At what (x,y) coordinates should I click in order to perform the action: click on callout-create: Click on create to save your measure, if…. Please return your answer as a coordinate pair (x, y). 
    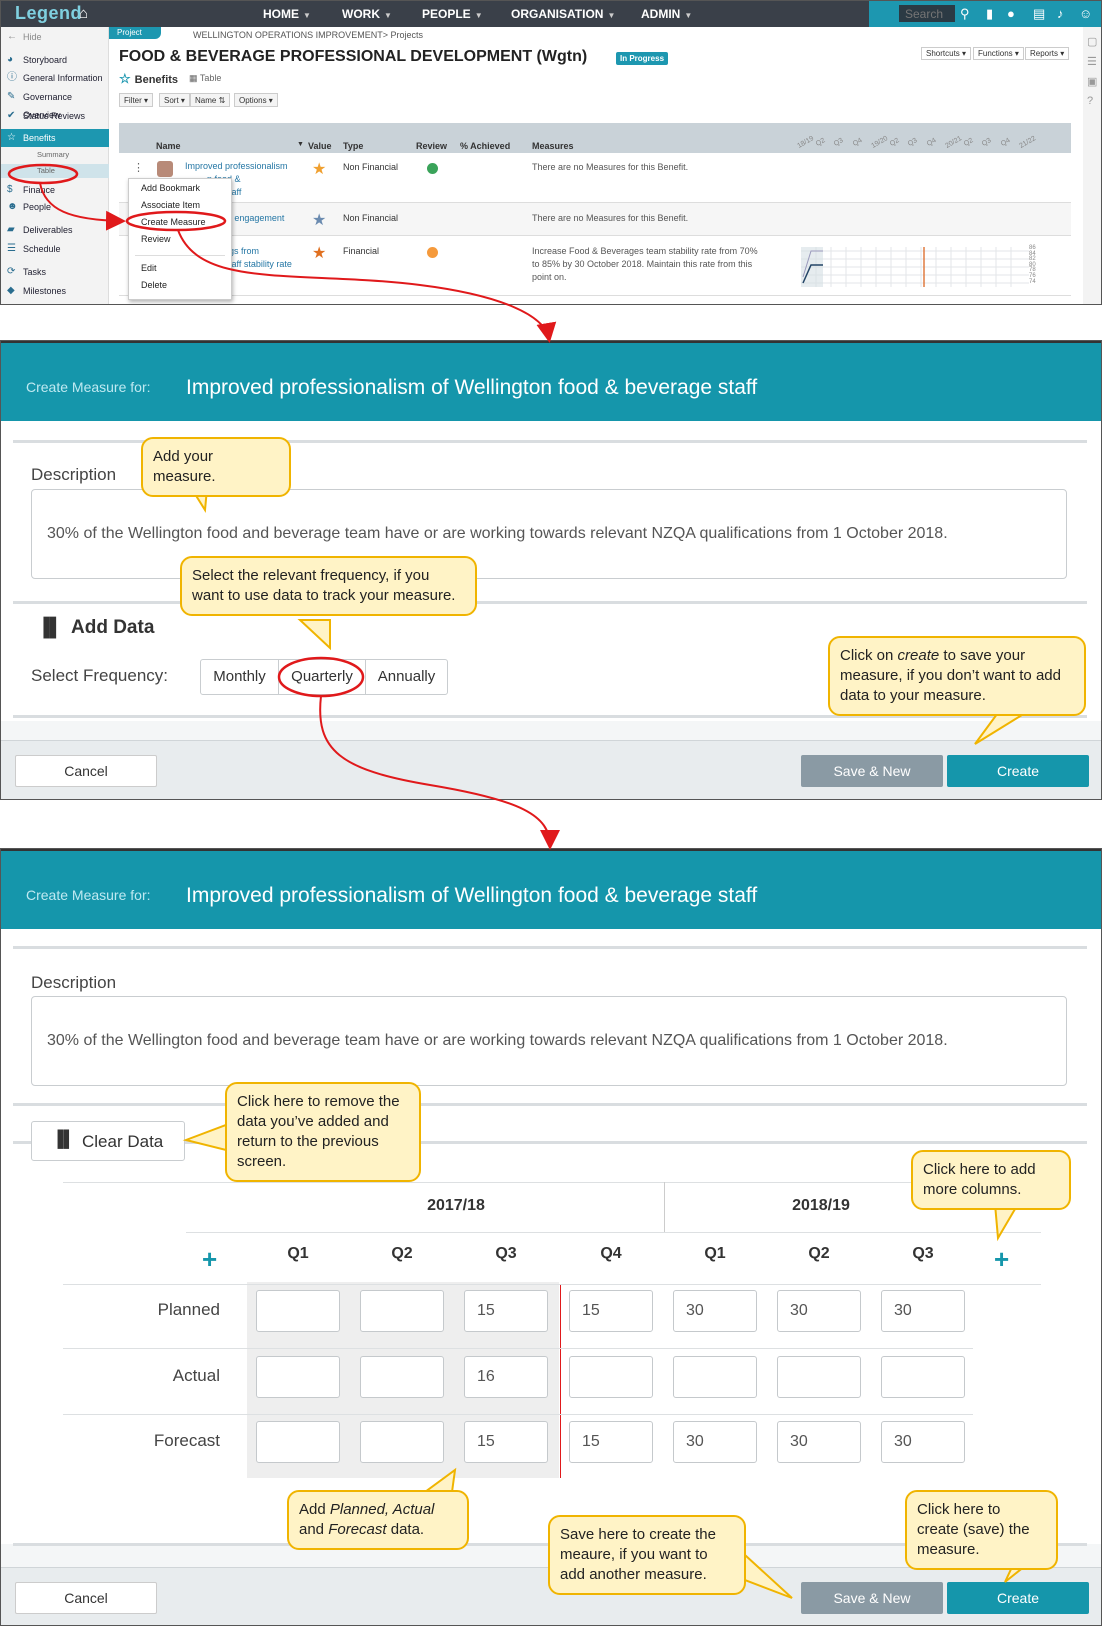
    Looking at the image, I should click on (957, 676).